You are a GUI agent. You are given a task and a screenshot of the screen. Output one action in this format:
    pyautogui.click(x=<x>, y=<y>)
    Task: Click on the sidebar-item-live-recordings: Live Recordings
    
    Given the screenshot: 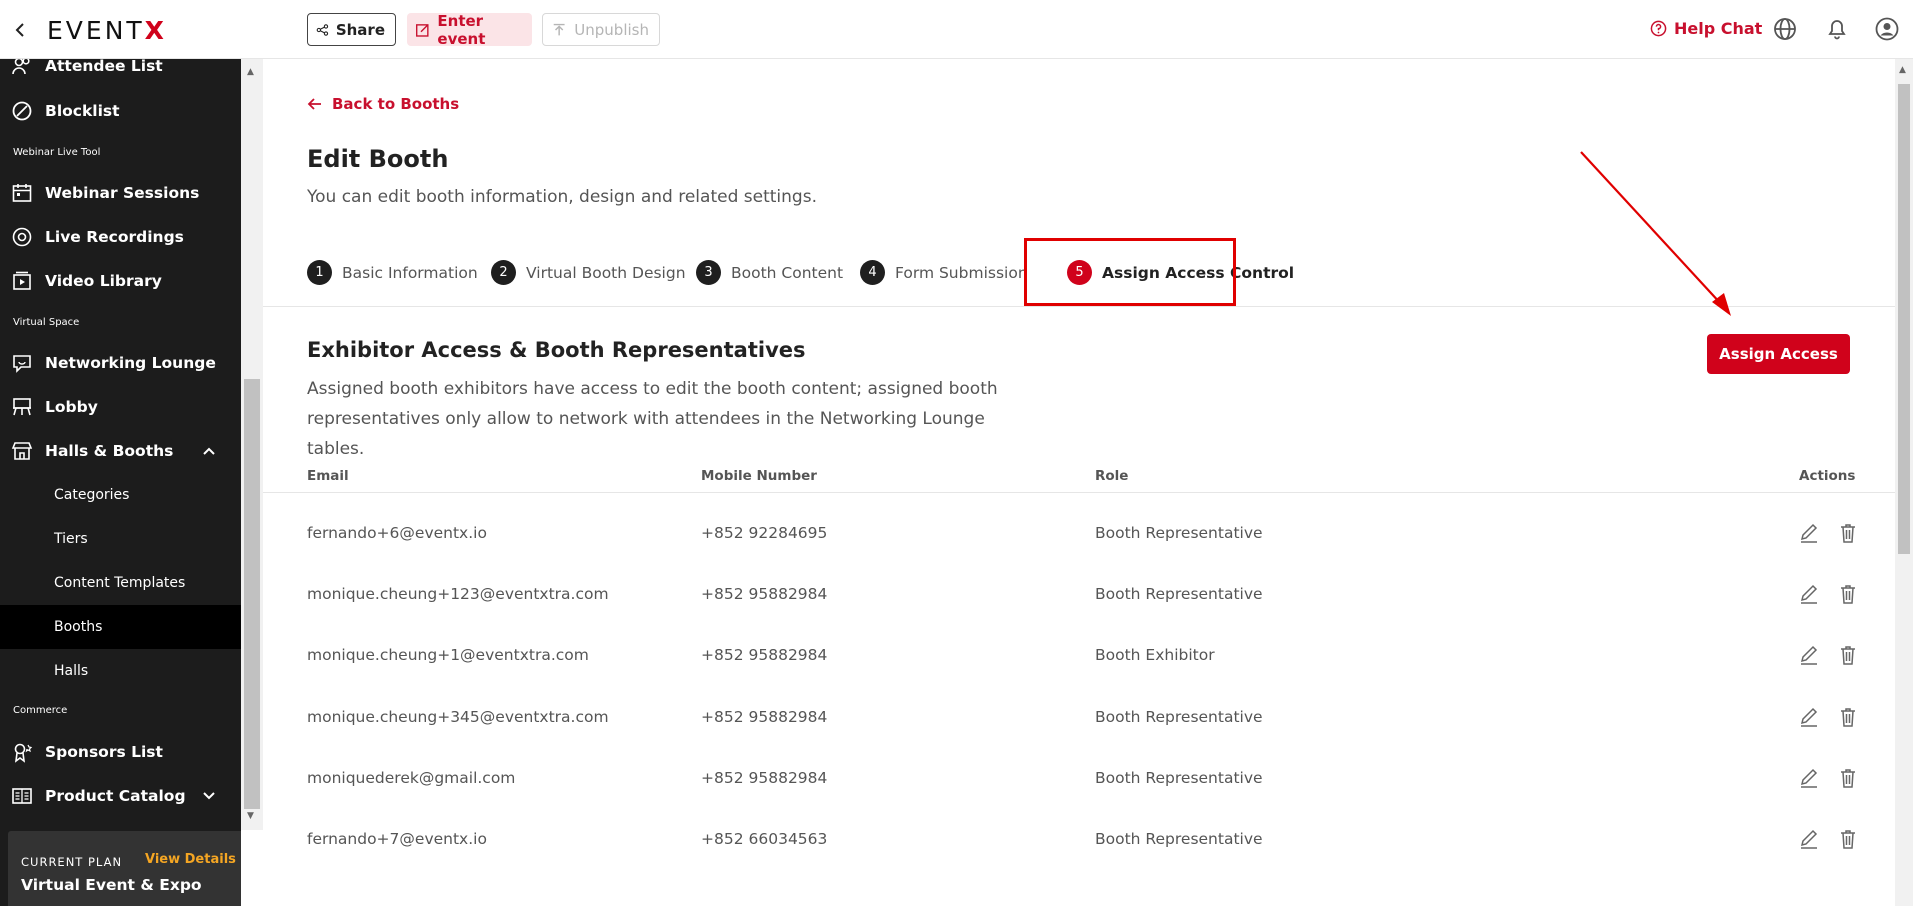 What is the action you would take?
    pyautogui.click(x=120, y=237)
    